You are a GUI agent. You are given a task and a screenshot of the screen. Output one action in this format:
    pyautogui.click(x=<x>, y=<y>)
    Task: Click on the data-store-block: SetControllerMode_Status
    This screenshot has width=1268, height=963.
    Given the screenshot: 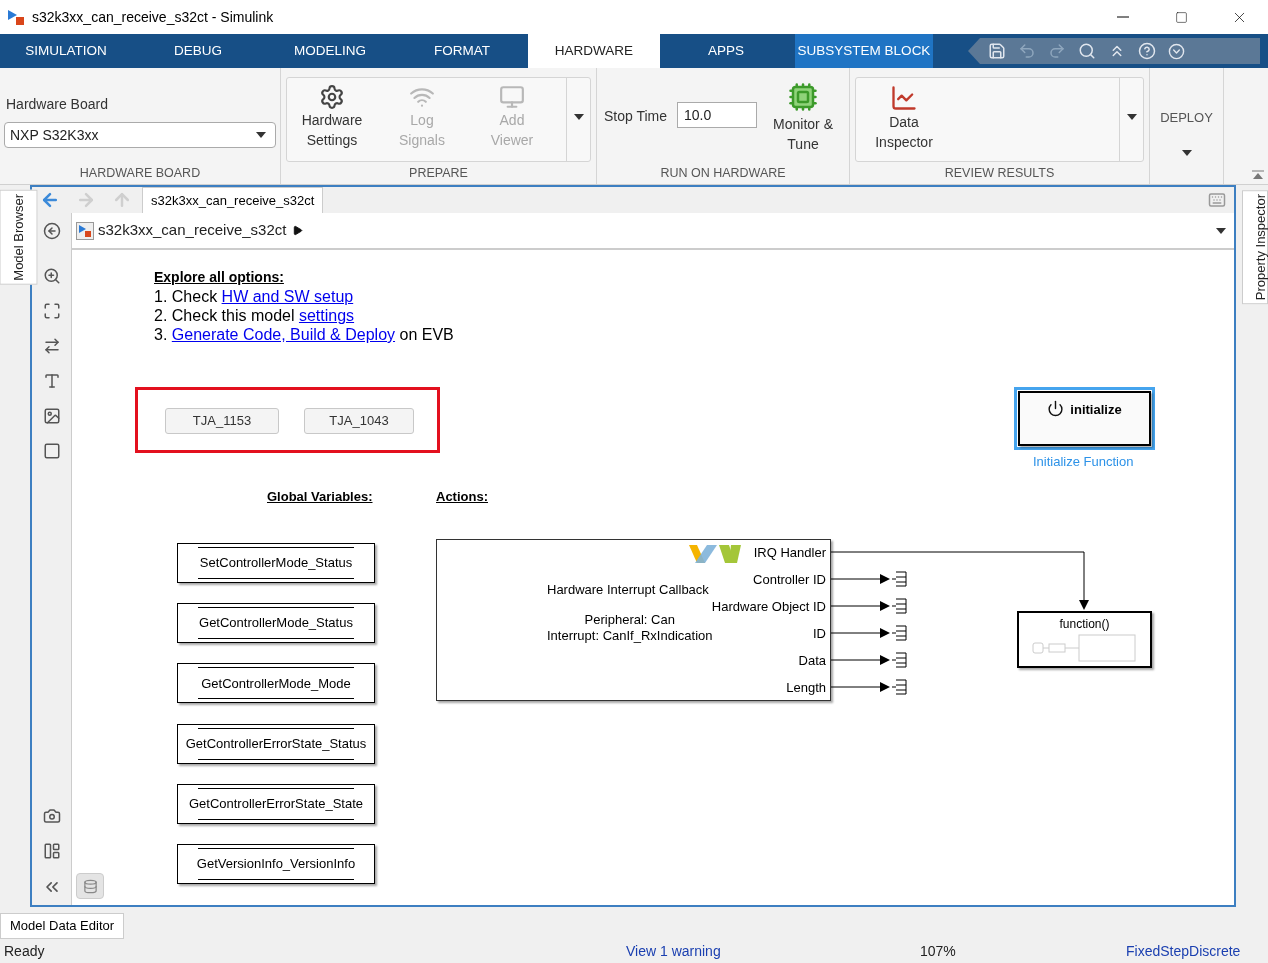 What is the action you would take?
    pyautogui.click(x=276, y=563)
    